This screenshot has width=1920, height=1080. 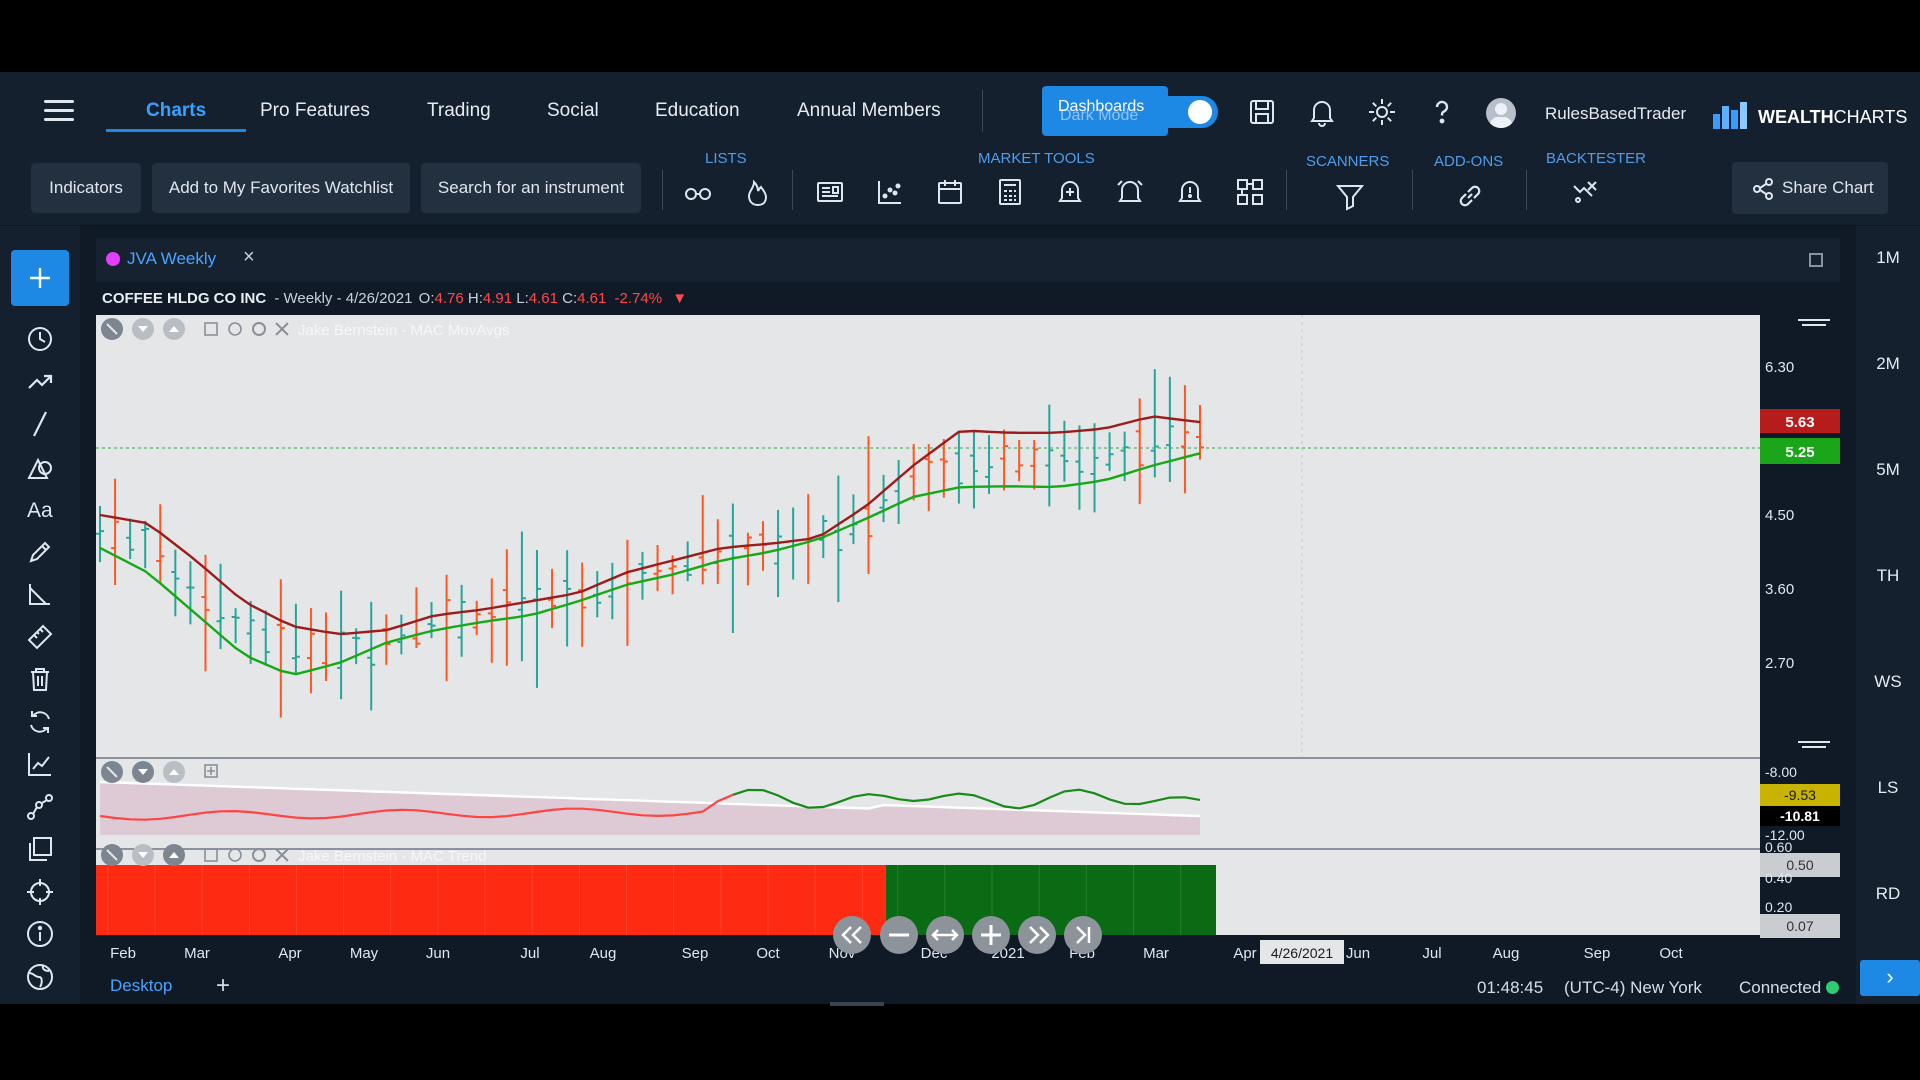 I want to click on share-chart-button: Share Chart, so click(x=1810, y=188).